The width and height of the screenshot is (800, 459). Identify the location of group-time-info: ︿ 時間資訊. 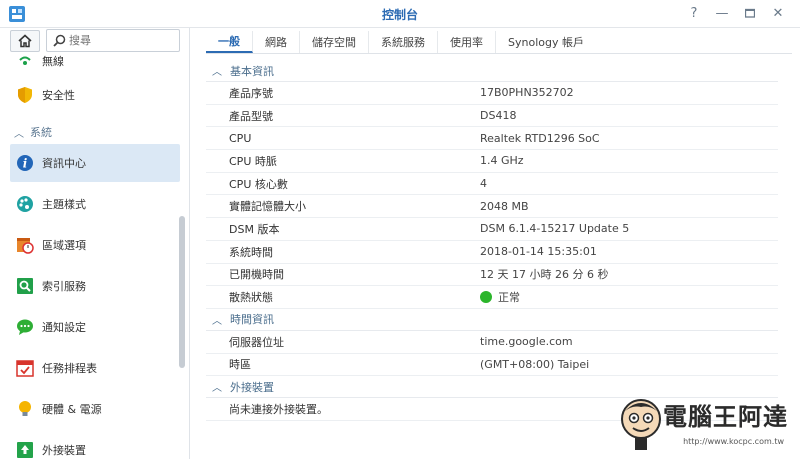
(492, 320).